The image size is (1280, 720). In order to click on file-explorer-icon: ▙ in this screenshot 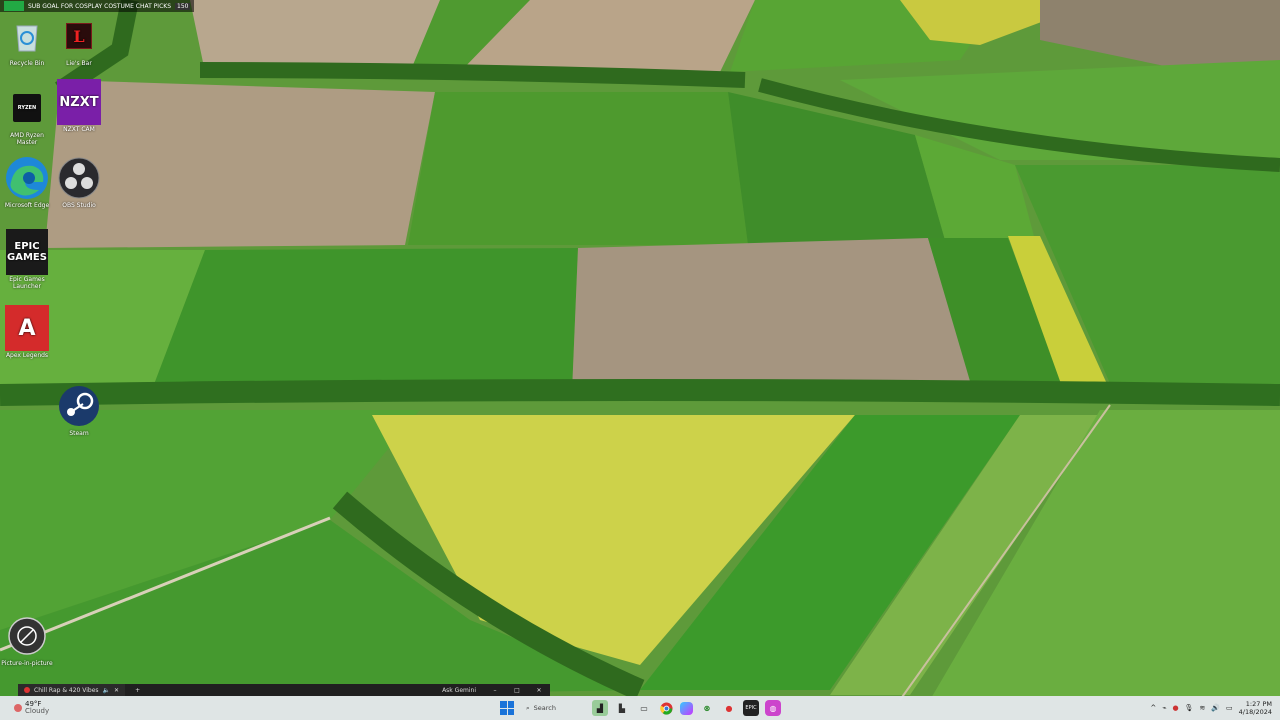, I will do `click(622, 708)`.